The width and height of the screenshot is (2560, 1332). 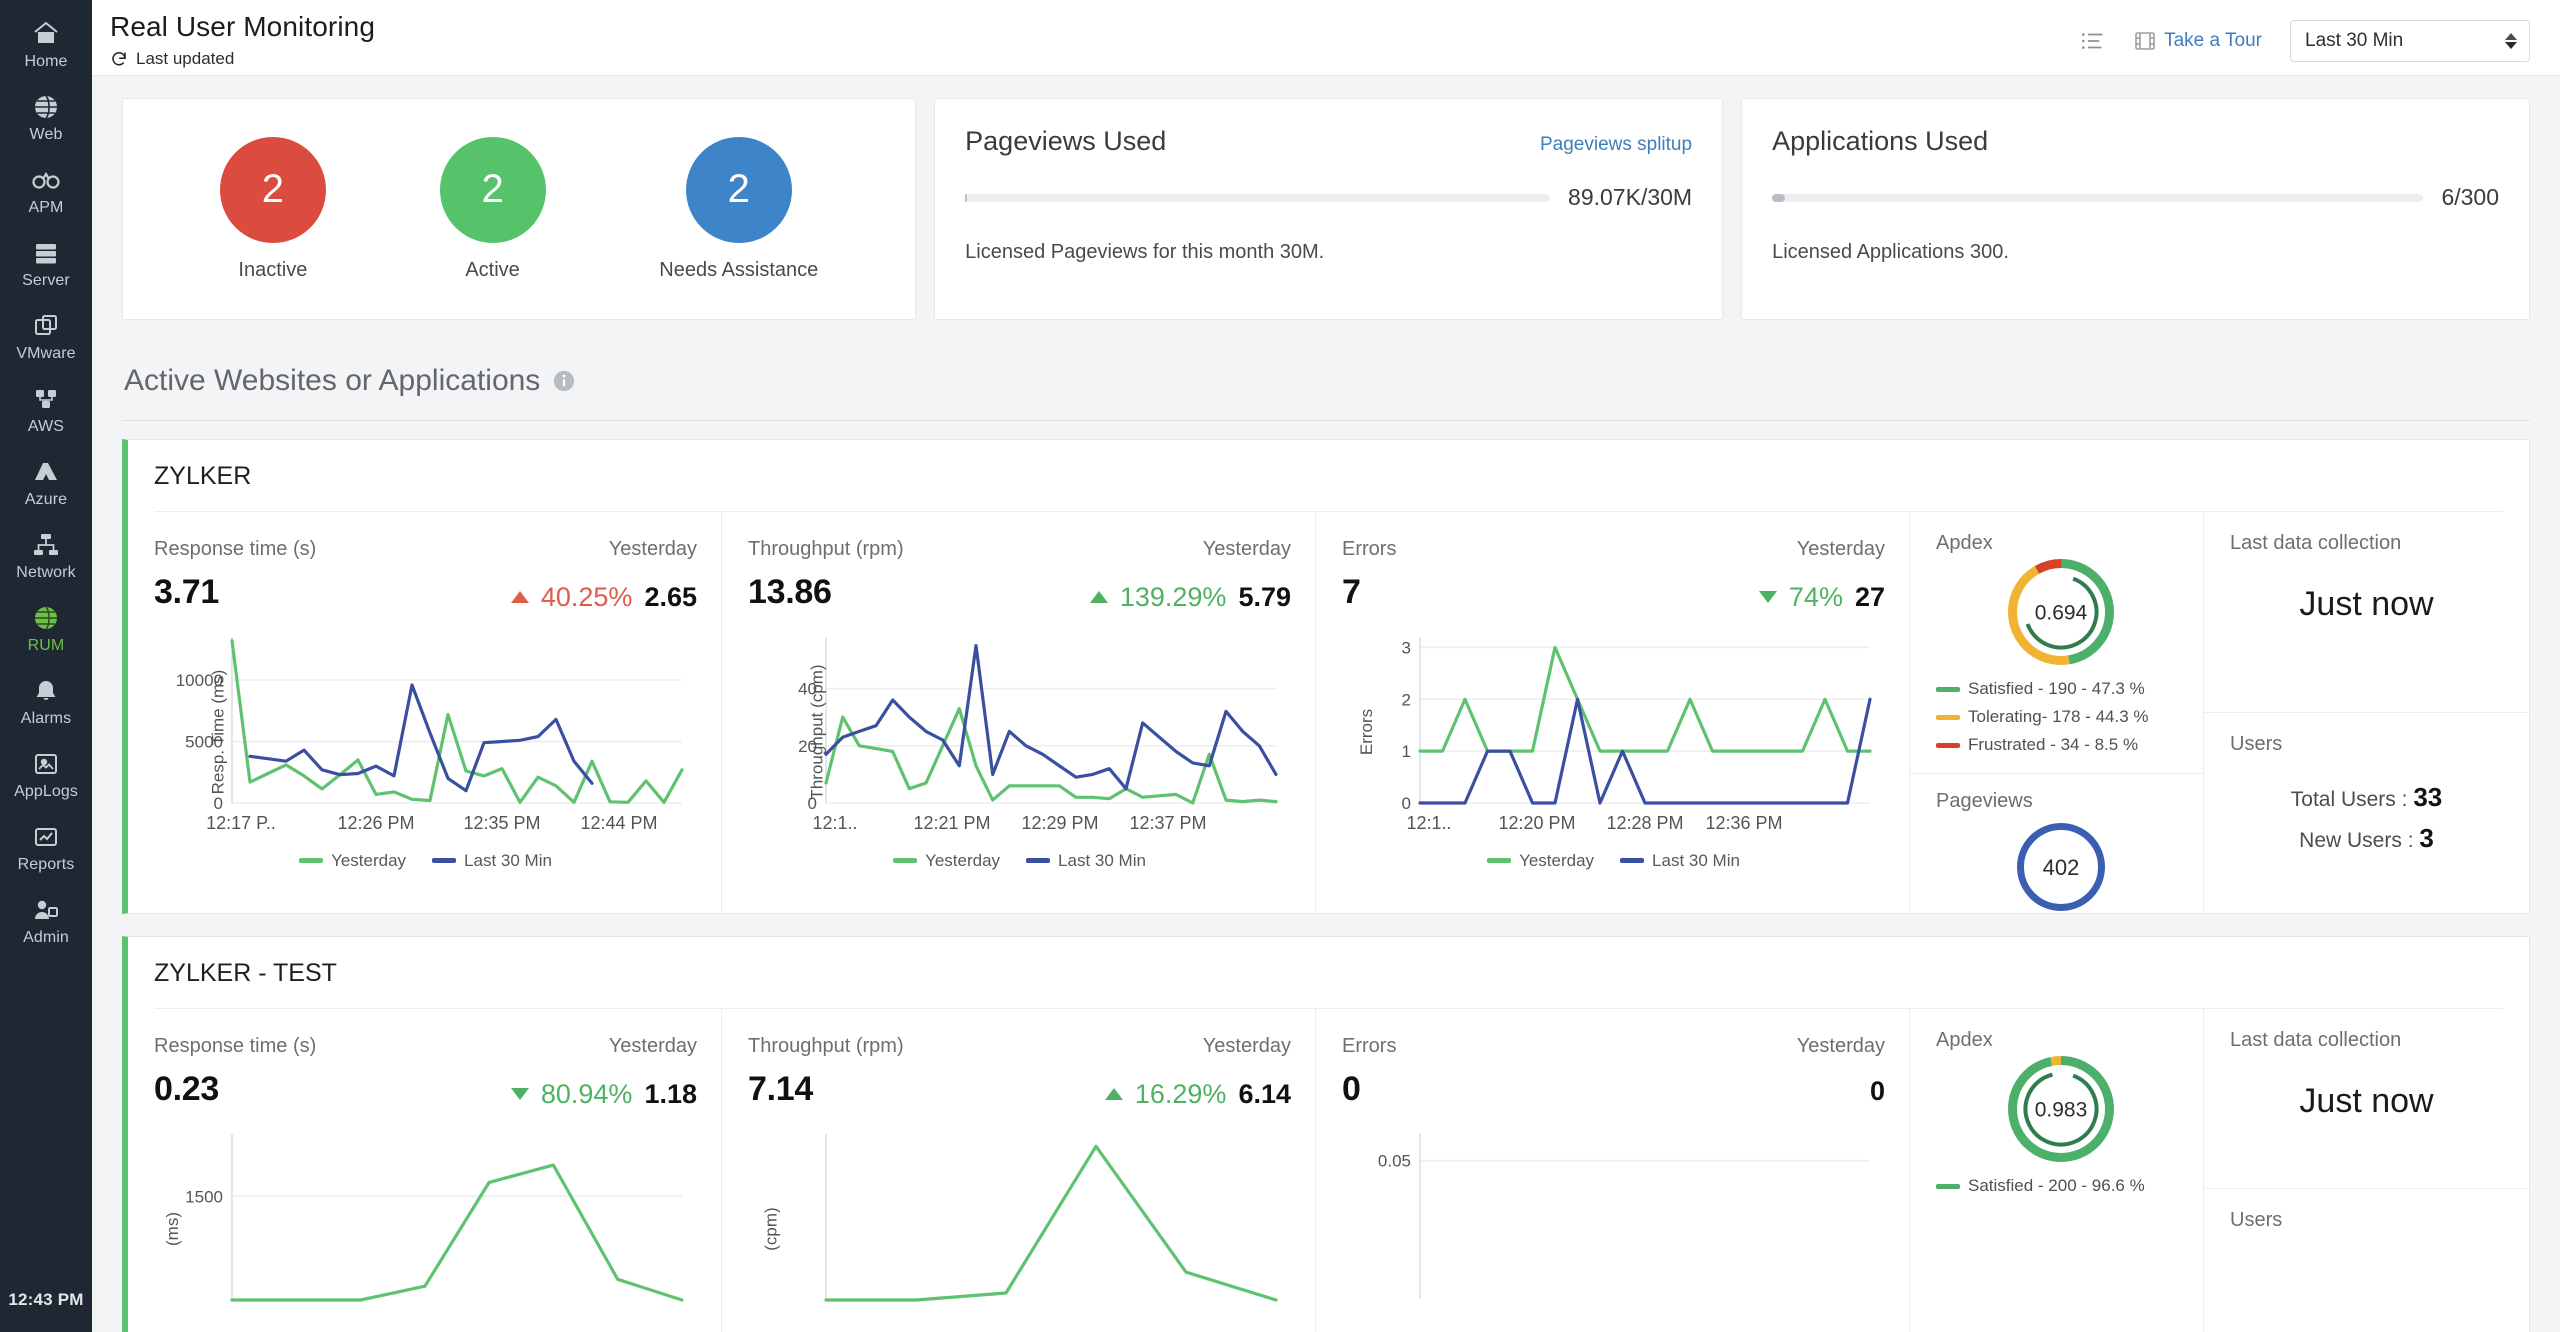 What do you see at coordinates (2511, 41) in the screenshot?
I see `chevron-updown-icon` at bounding box center [2511, 41].